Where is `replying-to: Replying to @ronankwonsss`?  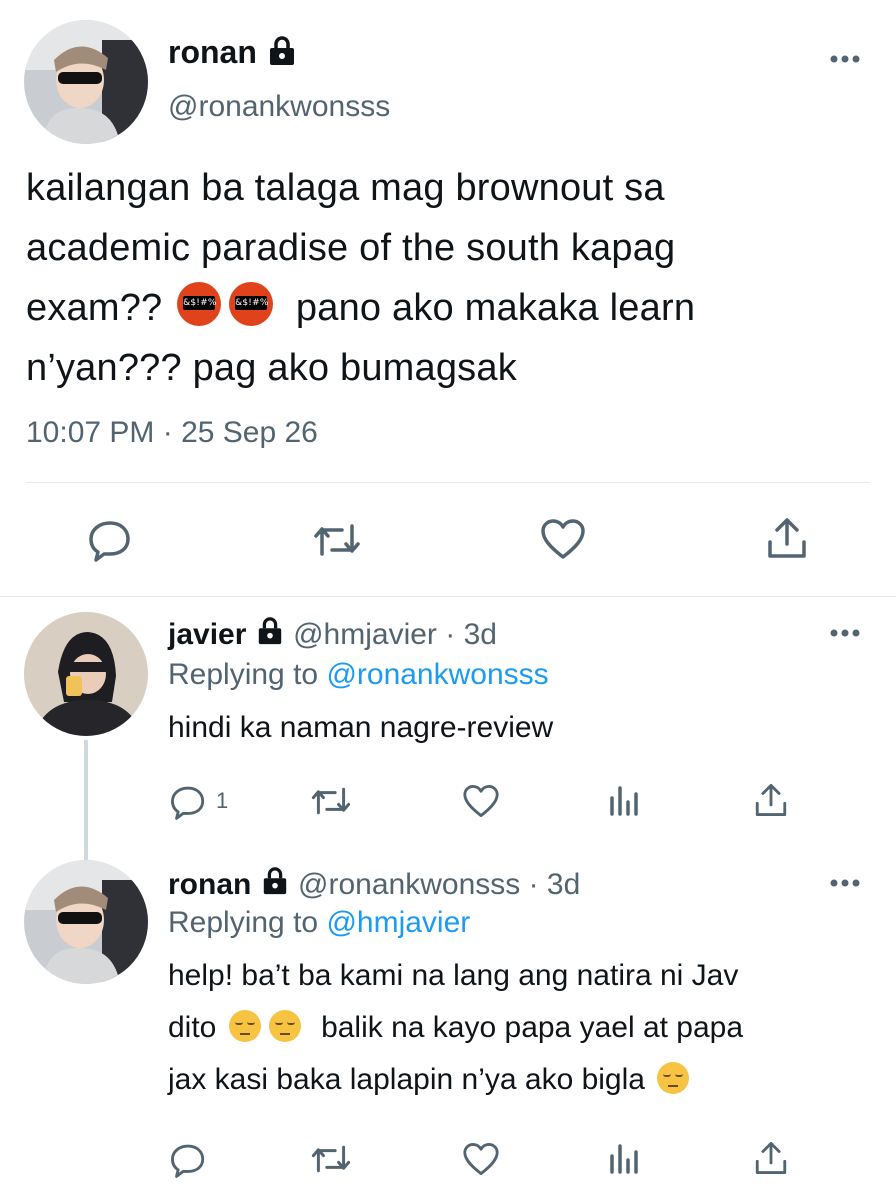 replying-to: Replying to @ronankwonsss is located at coordinates (358, 674).